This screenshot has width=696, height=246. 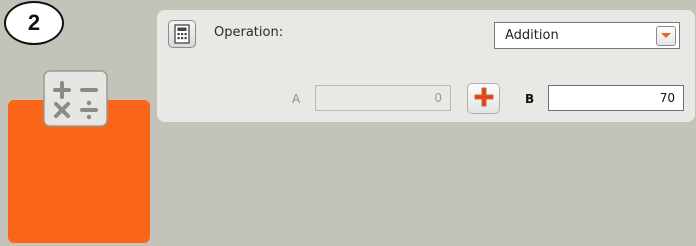 I want to click on operation-dropdown: Addition, so click(x=587, y=35).